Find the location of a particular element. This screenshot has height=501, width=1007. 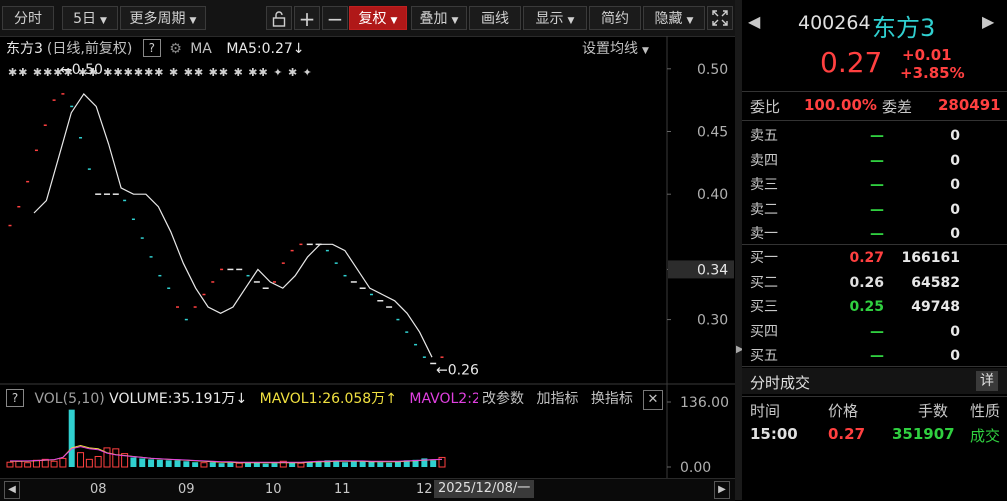

bid-row: 买四 — 0 is located at coordinates (875, 332).